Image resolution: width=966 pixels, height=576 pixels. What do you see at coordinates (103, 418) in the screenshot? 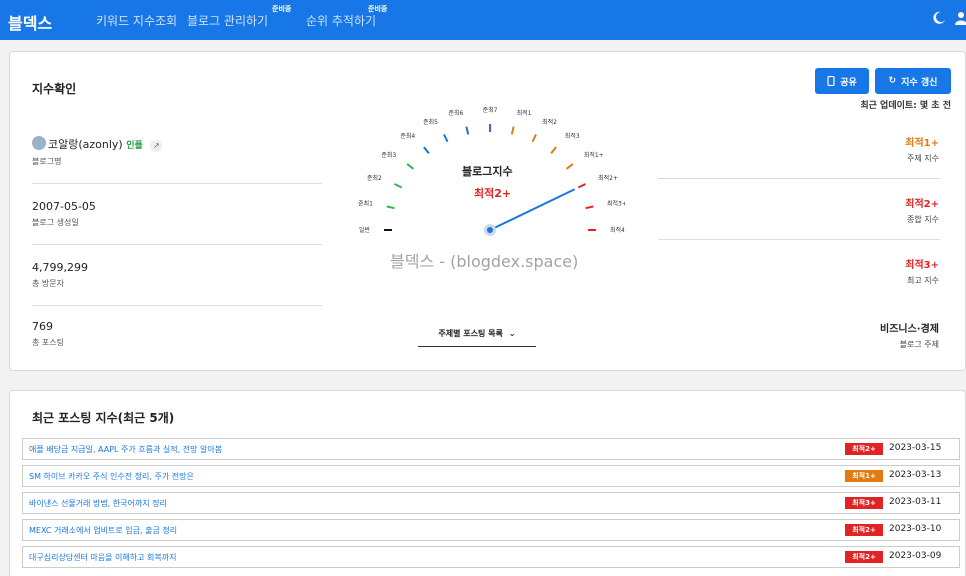
I see `recent-posts-title: 최근 포스팅 지수(최근 5개)` at bounding box center [103, 418].